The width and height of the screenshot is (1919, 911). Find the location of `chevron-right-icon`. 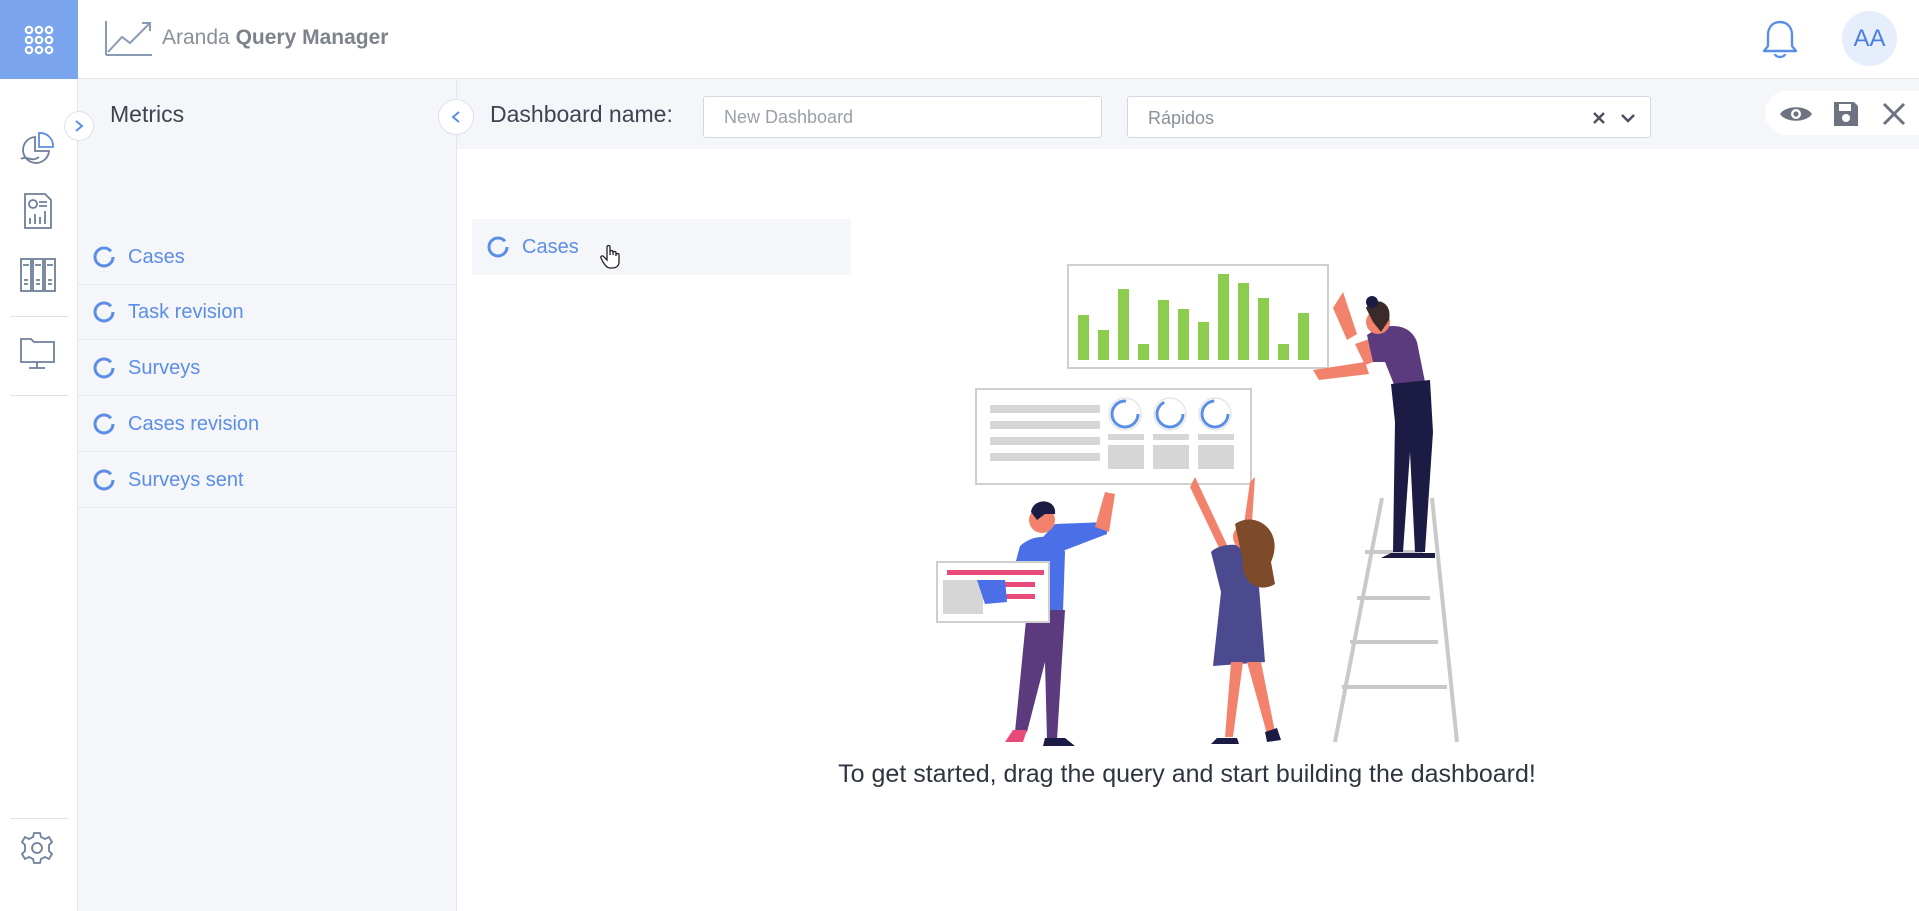

chevron-right-icon is located at coordinates (79, 126).